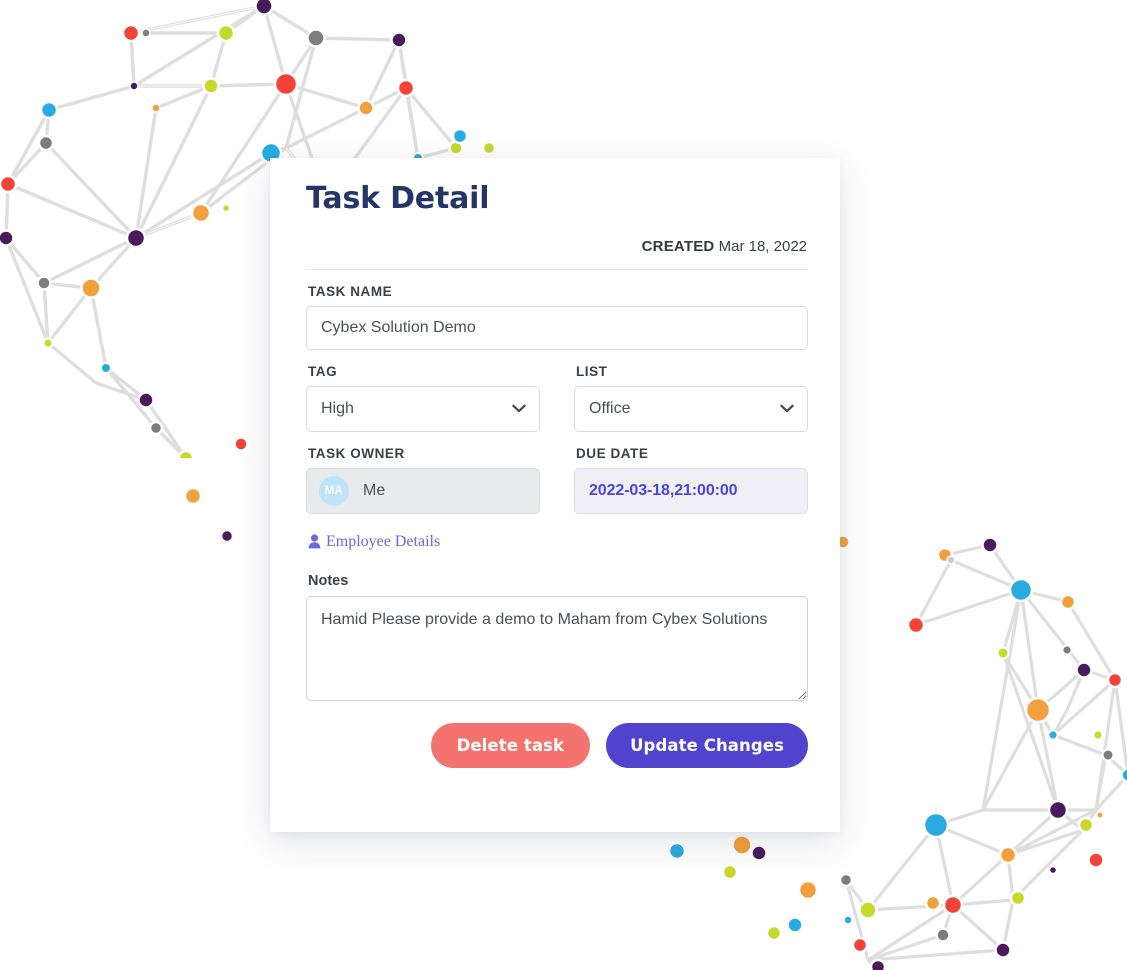 The image size is (1127, 970). What do you see at coordinates (398, 198) in the screenshot?
I see `page-title: Task Detail` at bounding box center [398, 198].